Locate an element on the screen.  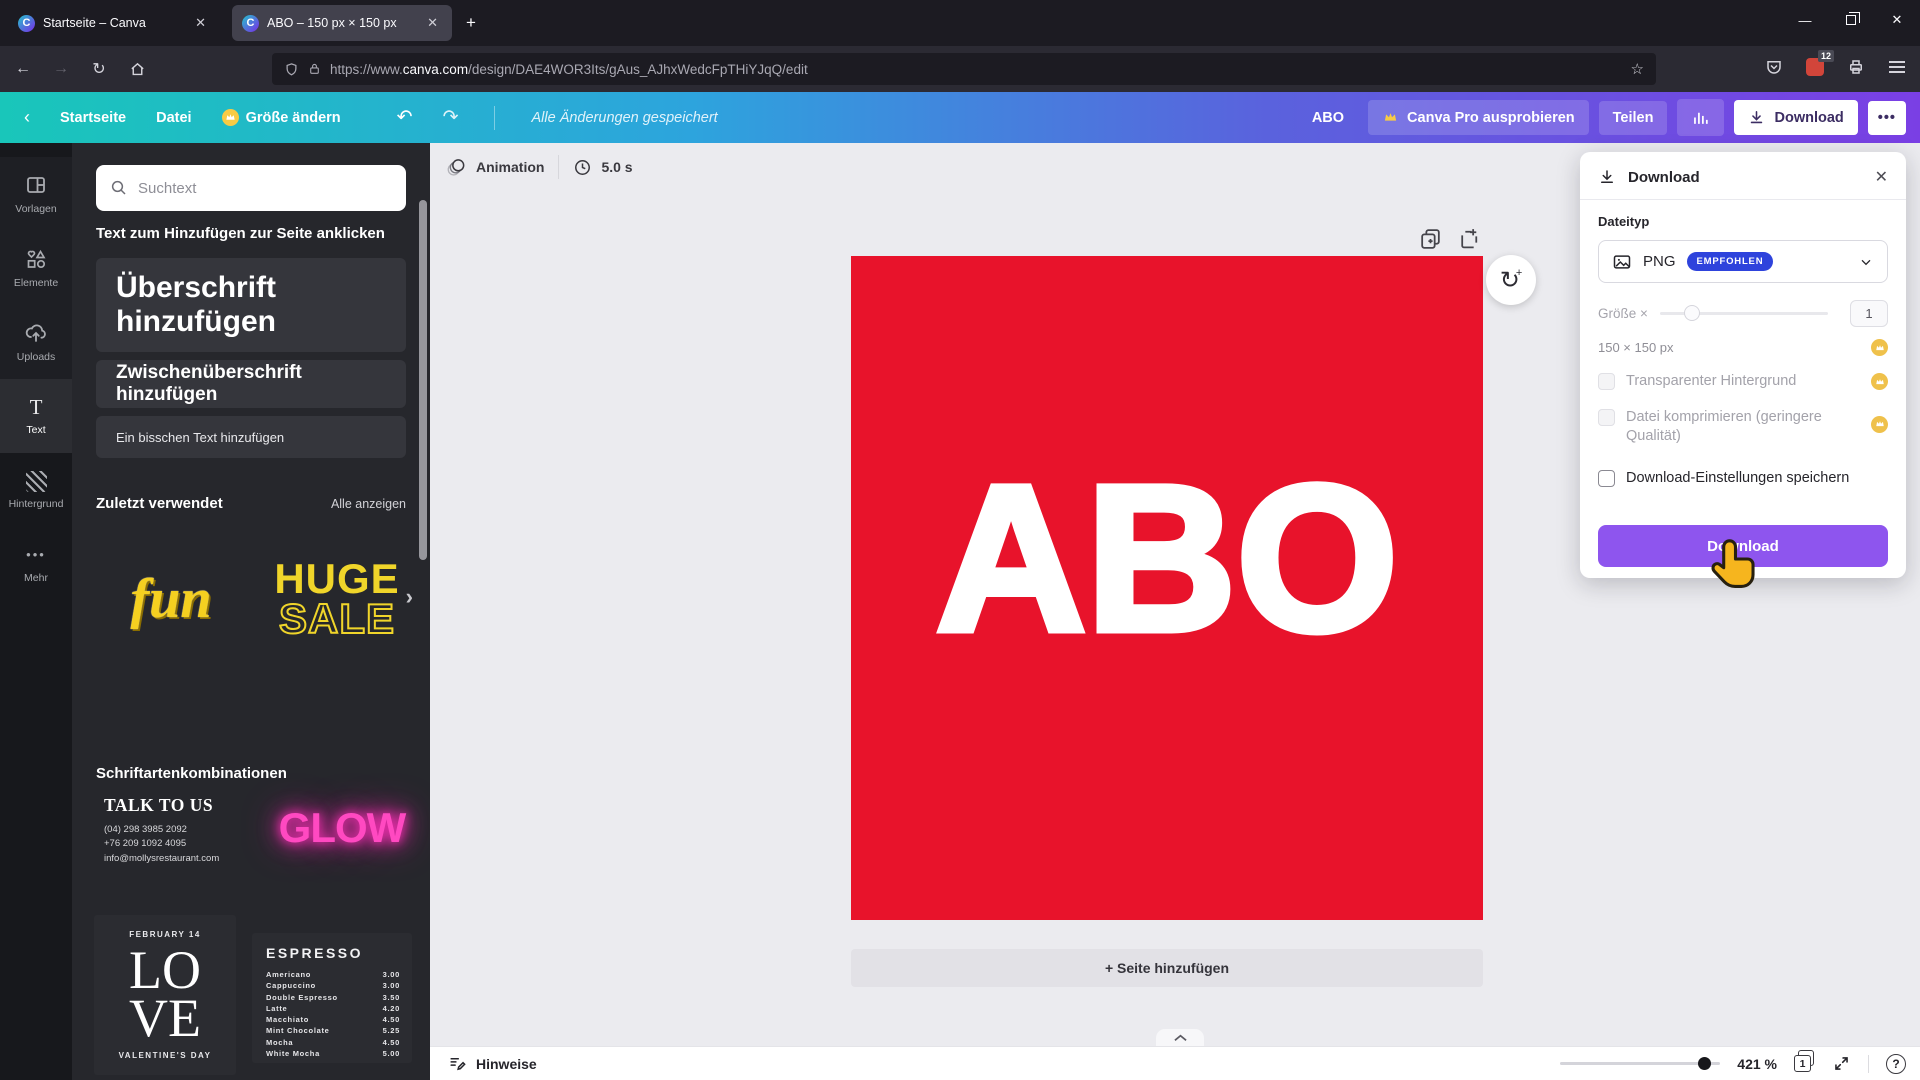
add-bodytext-card: Ein bisschen Text hinzufügen is located at coordinates (251, 437).